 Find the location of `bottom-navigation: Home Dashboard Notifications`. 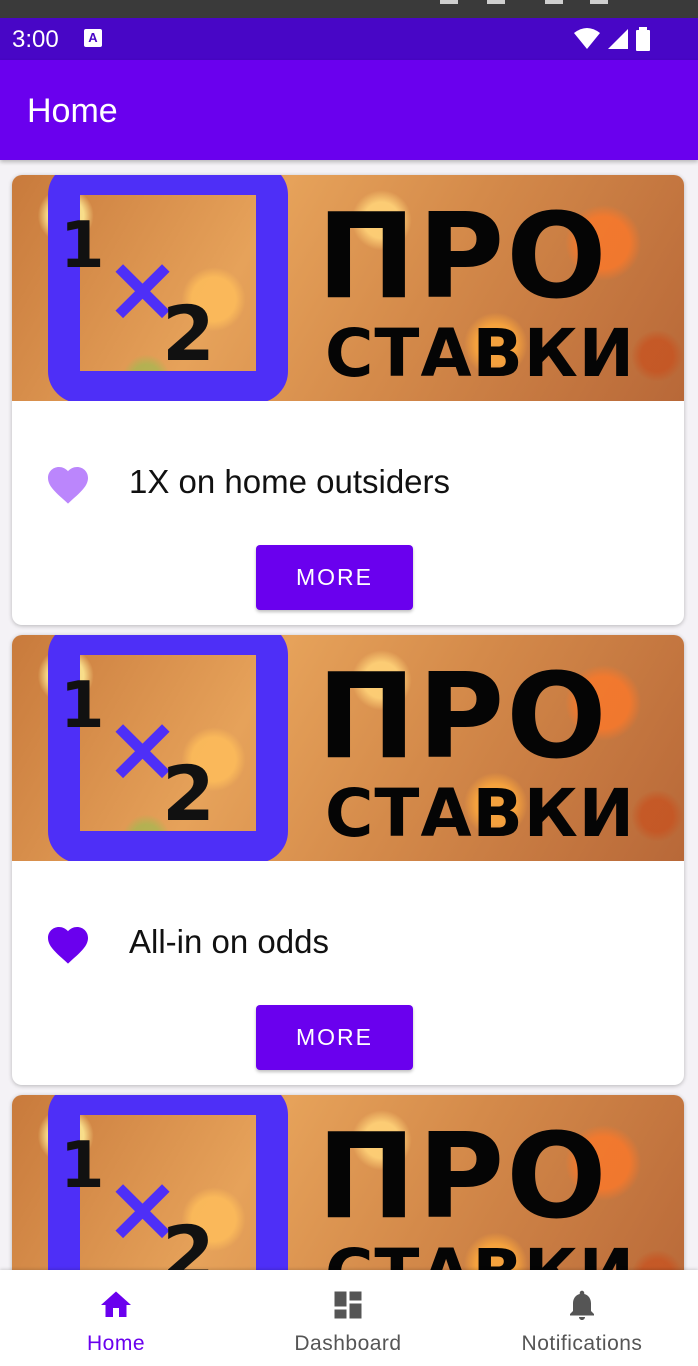

bottom-navigation: Home Dashboard Notifications is located at coordinates (349, 1318).